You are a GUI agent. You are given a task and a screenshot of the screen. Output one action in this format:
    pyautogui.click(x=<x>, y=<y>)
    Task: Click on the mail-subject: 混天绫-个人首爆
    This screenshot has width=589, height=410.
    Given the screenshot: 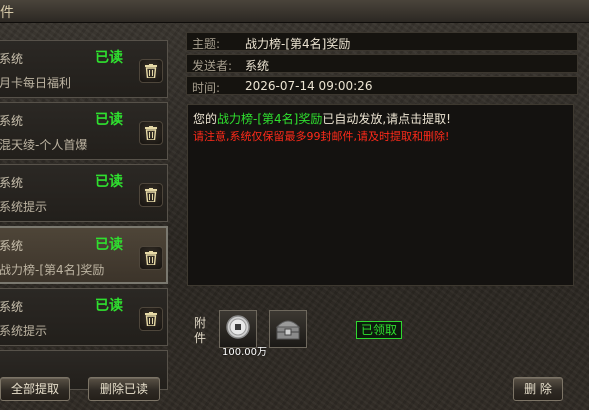 What is the action you would take?
    pyautogui.click(x=44, y=145)
    